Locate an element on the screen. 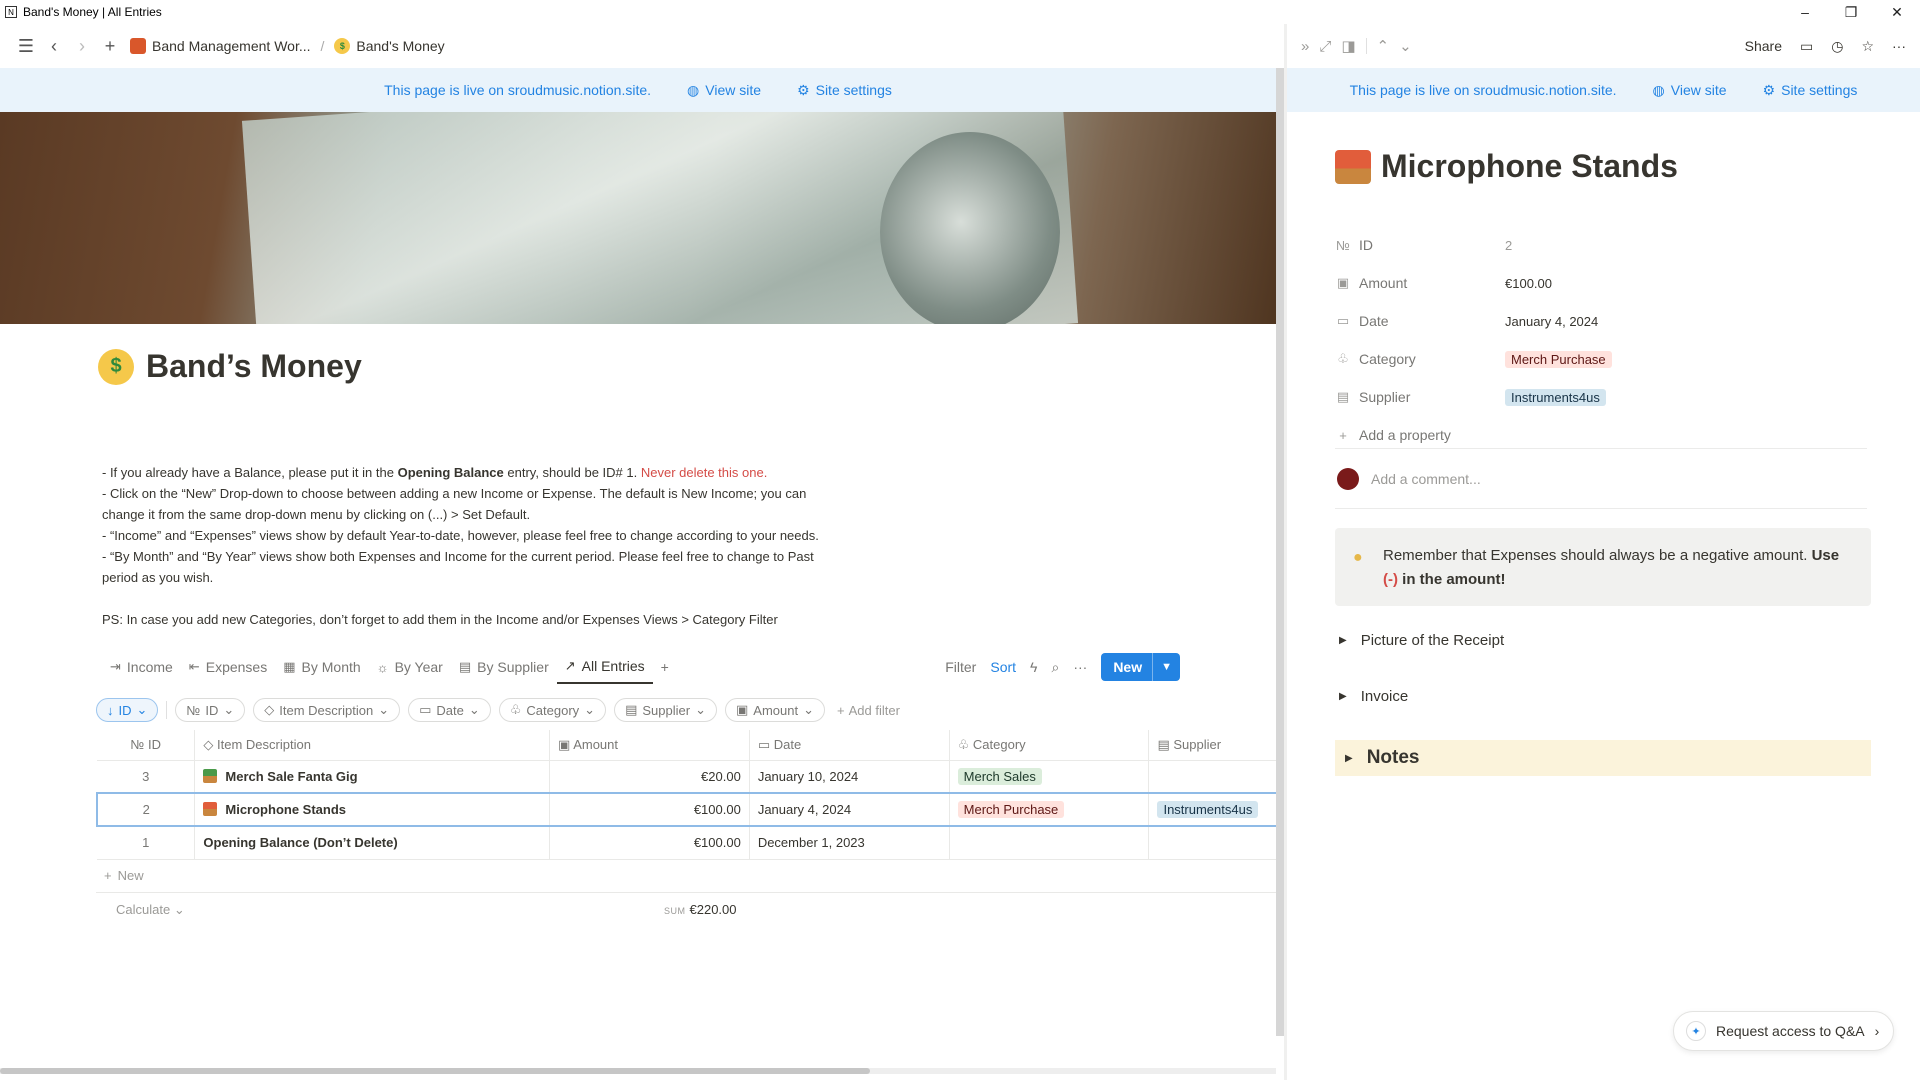  horizontal-scrollbar is located at coordinates (638, 1071).